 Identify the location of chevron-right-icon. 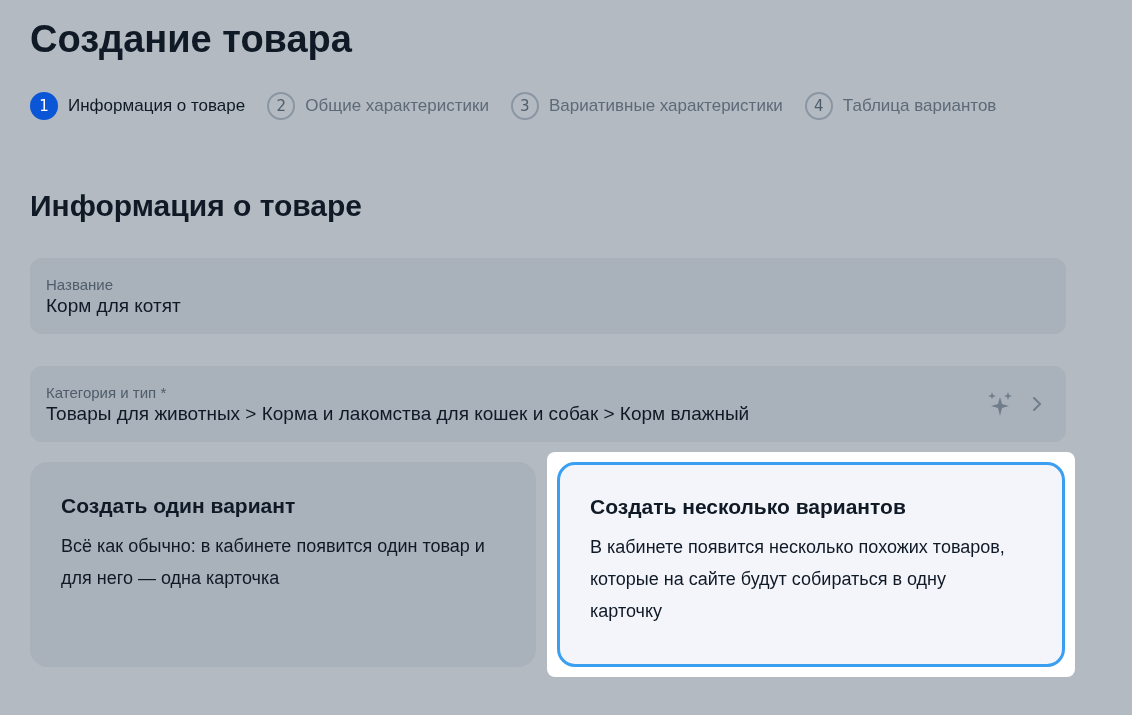
(1037, 404).